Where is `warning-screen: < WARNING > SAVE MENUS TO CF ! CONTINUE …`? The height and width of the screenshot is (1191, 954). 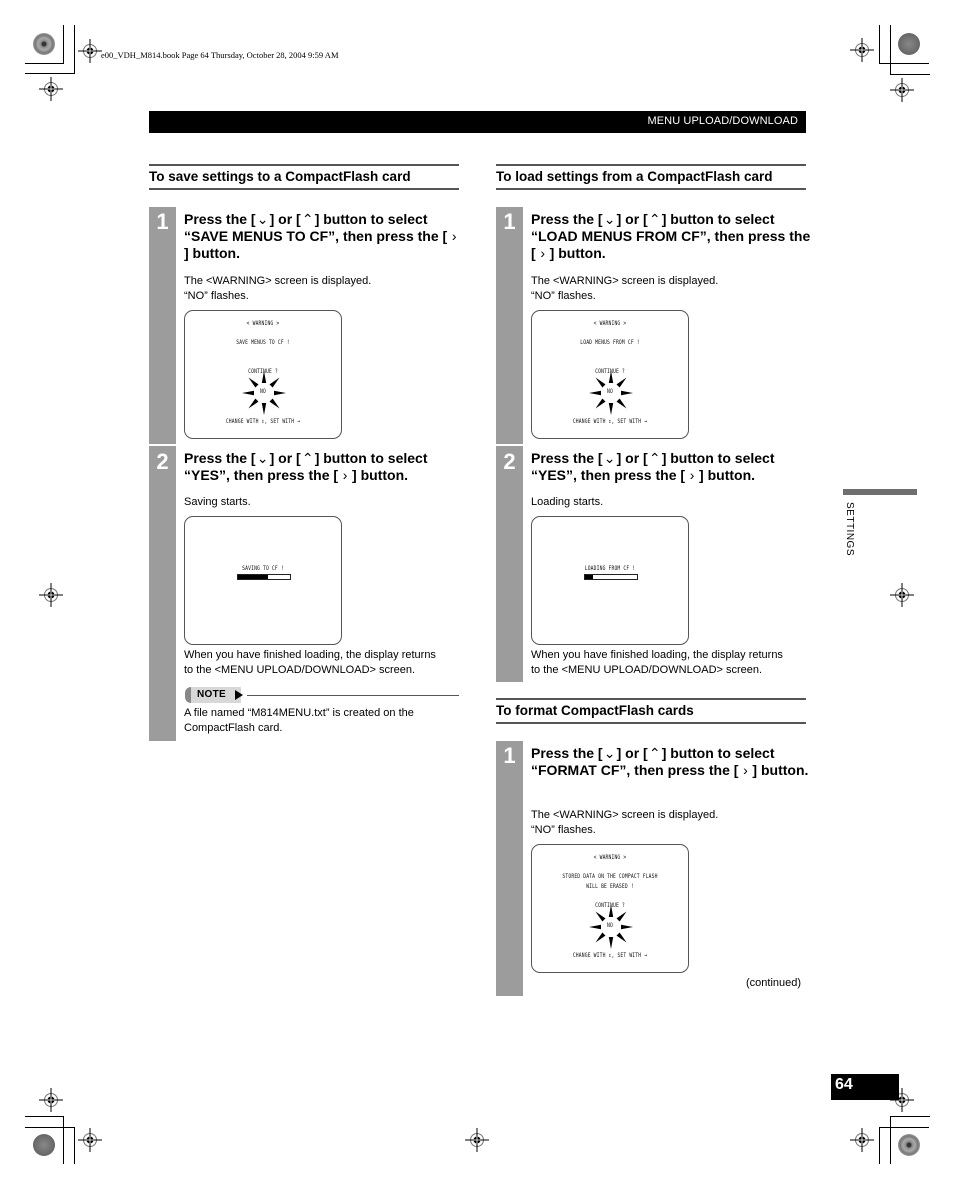 warning-screen: < WARNING > SAVE MENUS TO CF ! CONTINUE … is located at coordinates (263, 374).